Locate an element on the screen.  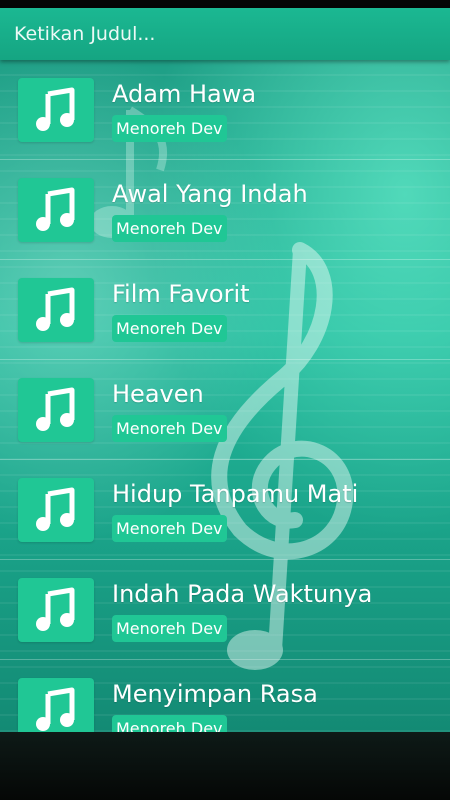
song-title: Awal Yang Indah is located at coordinates (210, 194).